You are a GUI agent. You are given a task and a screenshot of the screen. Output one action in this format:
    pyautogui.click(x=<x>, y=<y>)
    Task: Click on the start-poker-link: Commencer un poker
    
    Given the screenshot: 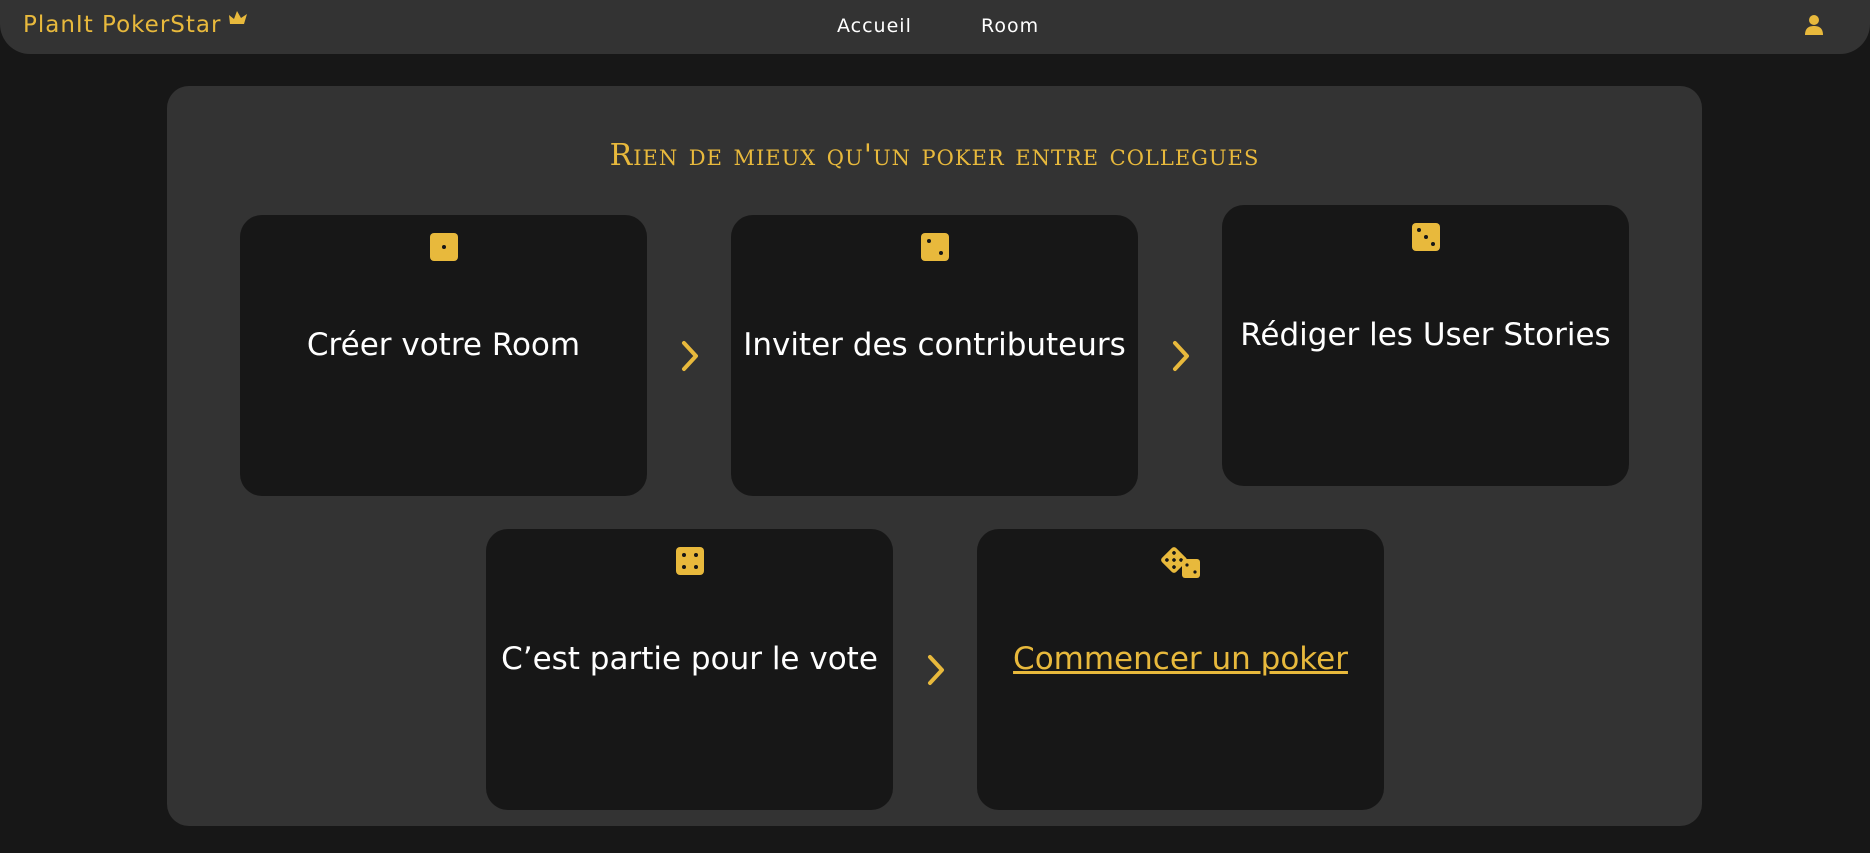 What is the action you would take?
    pyautogui.click(x=1180, y=659)
    